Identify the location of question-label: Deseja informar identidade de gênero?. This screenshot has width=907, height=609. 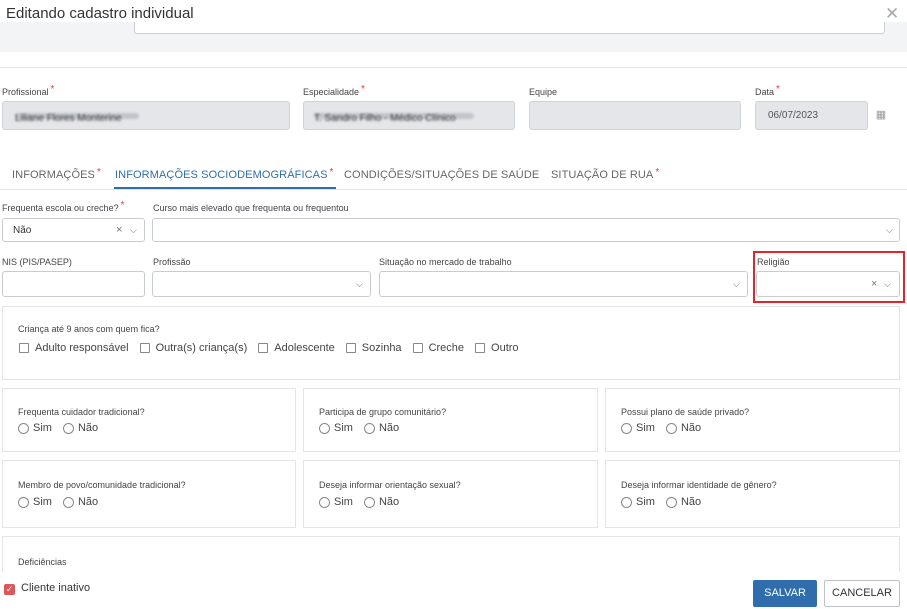
(699, 485).